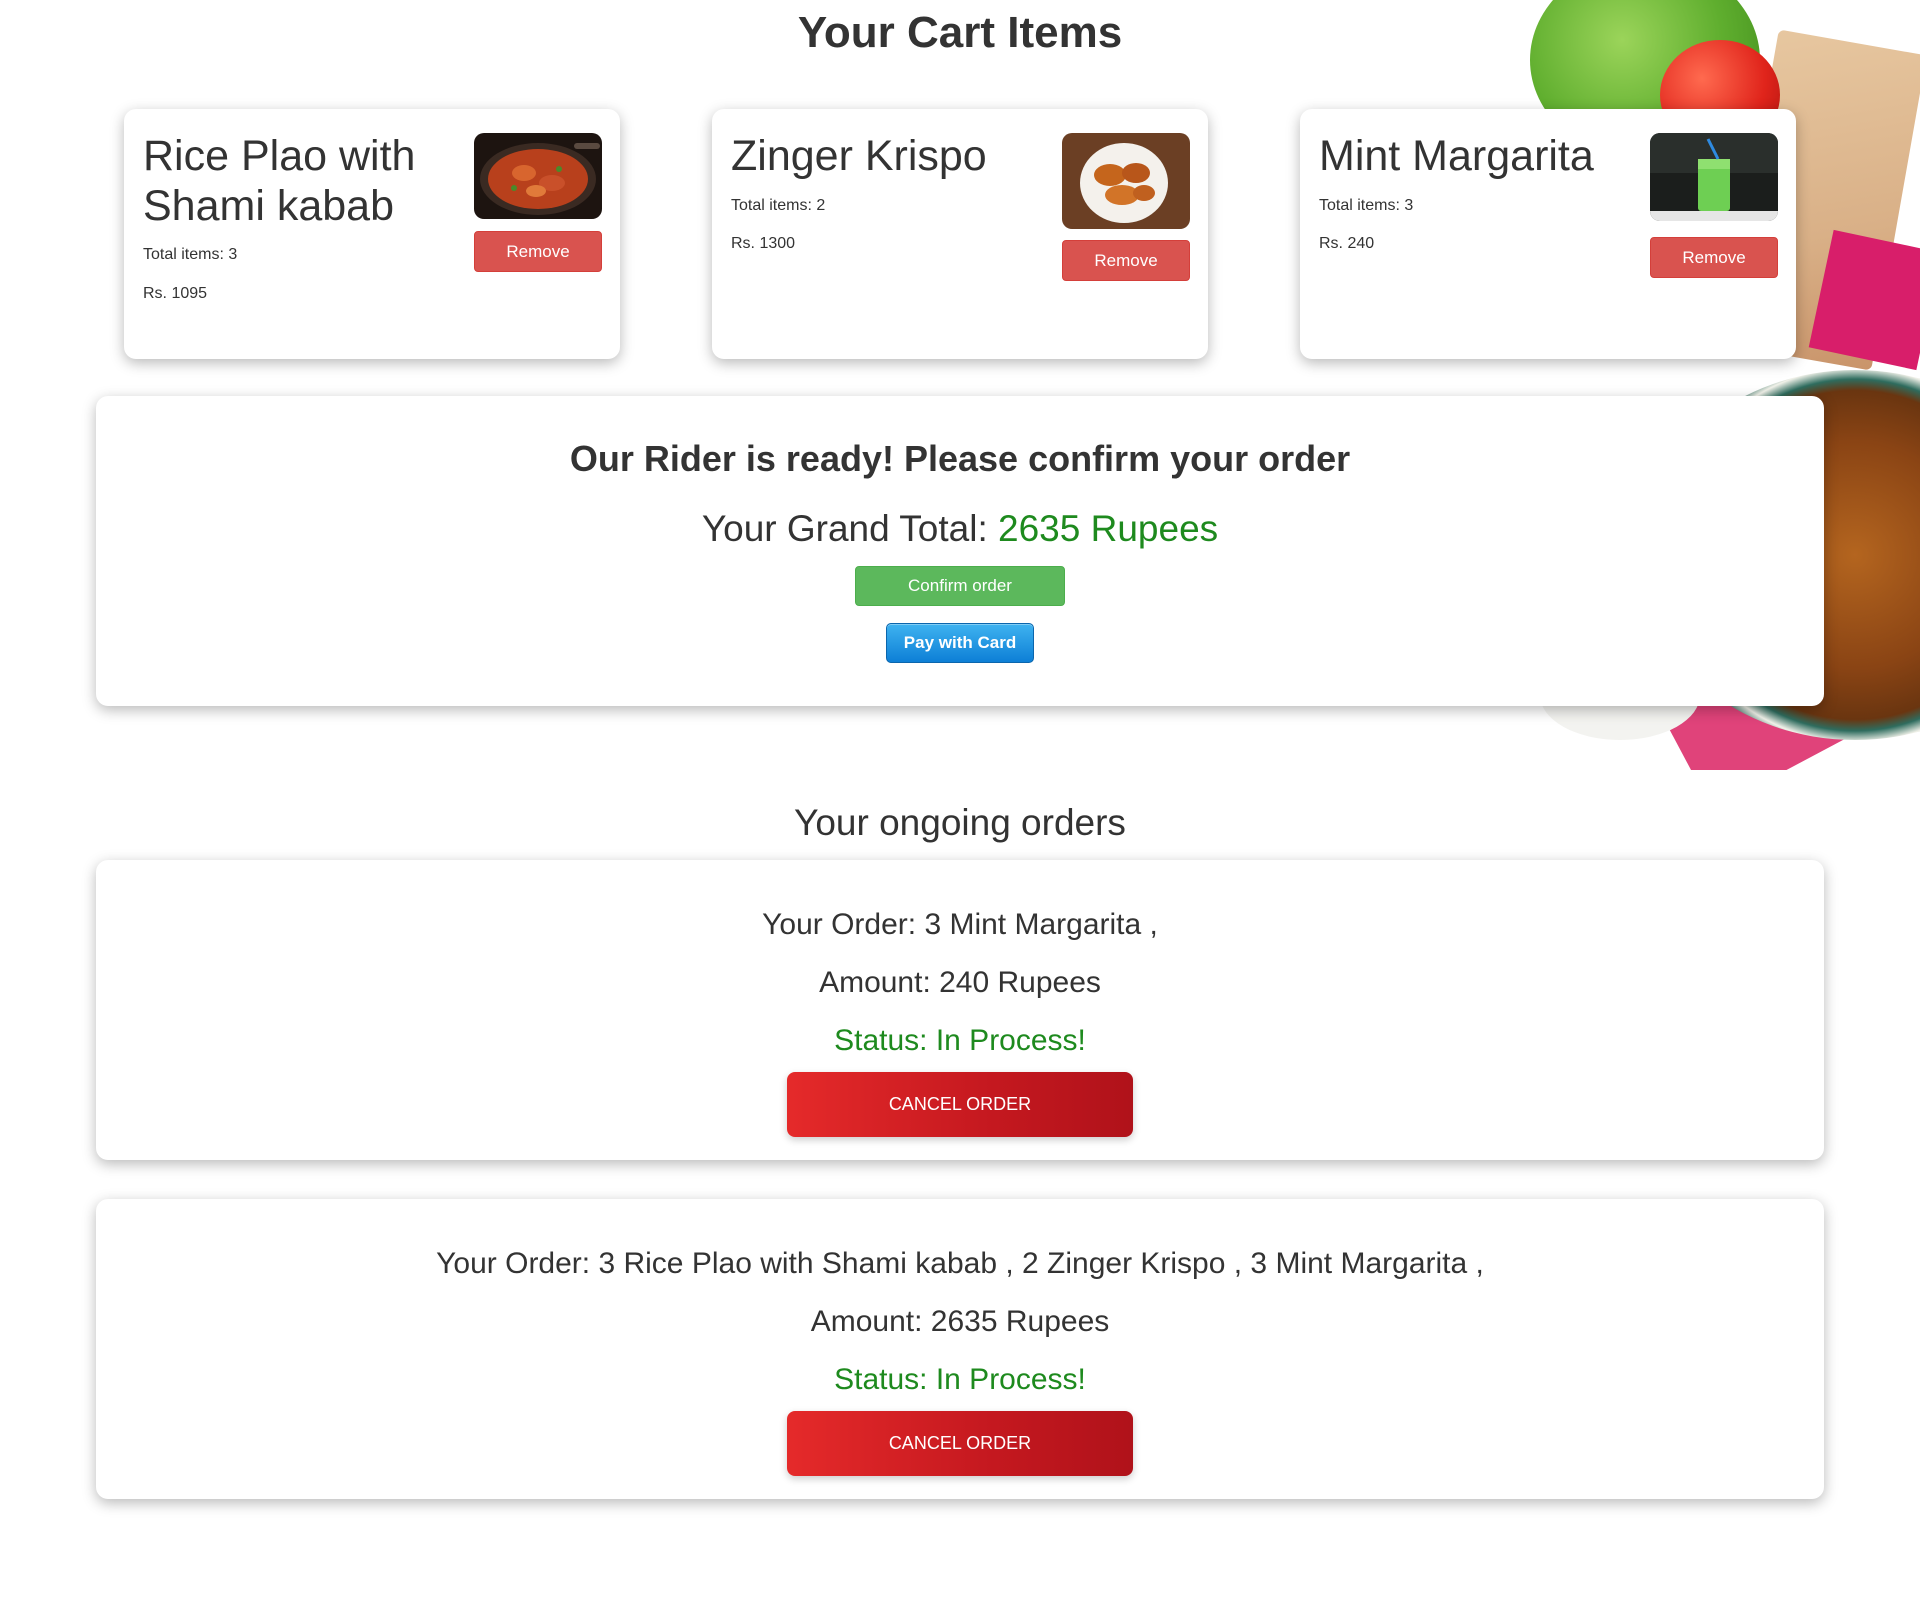 The height and width of the screenshot is (1619, 1920). What do you see at coordinates (960, 586) in the screenshot?
I see `confirm-order-button: Confirm order` at bounding box center [960, 586].